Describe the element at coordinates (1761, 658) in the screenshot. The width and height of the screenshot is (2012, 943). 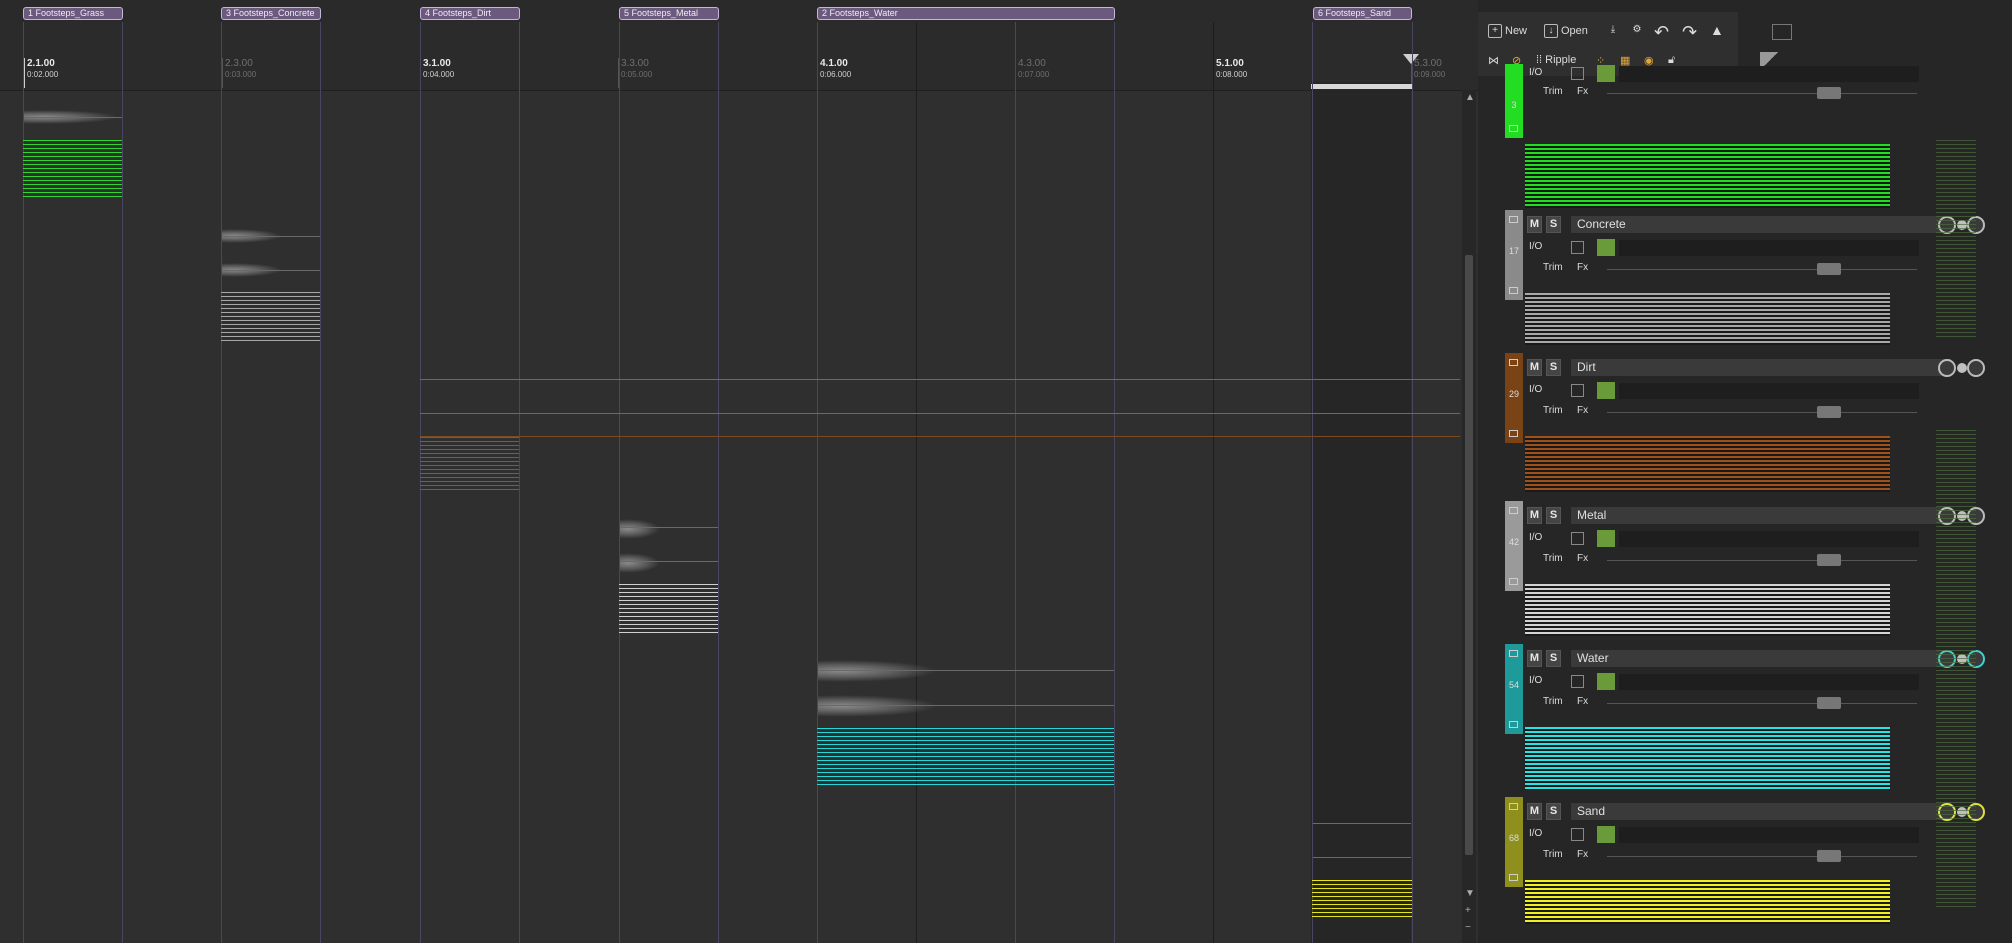
I see `track-name-field: Water` at that location.